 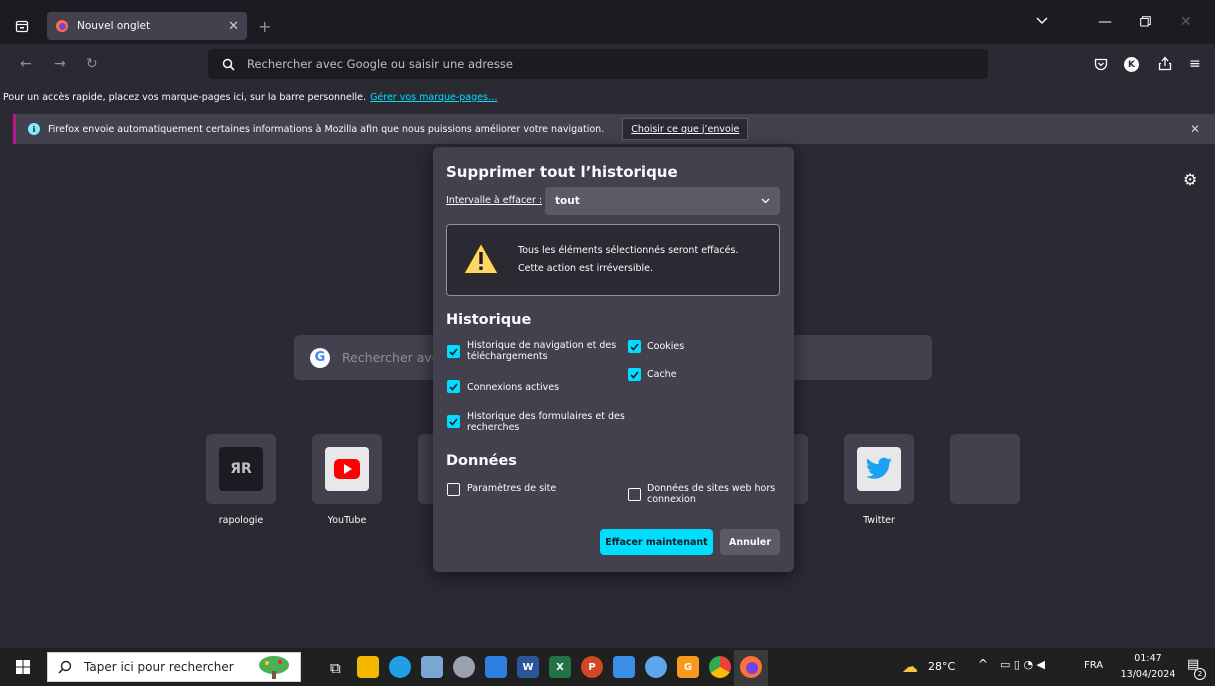 I want to click on restore-icon, so click(x=1145, y=21).